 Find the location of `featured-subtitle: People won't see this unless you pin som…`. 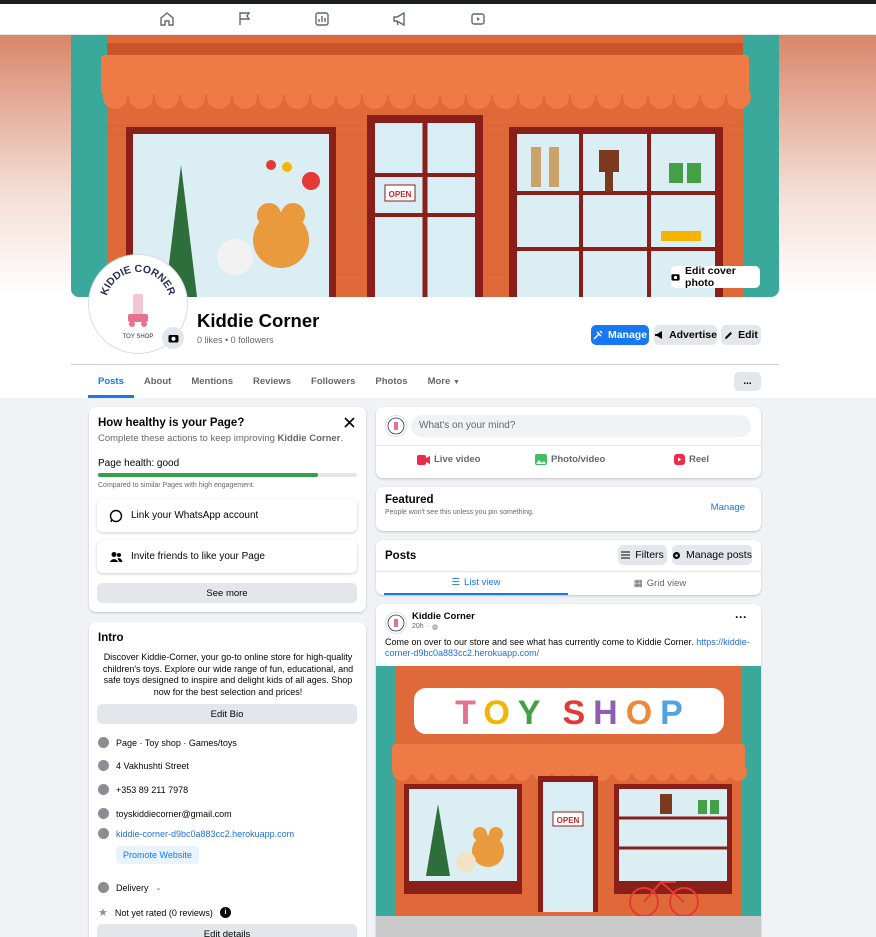

featured-subtitle: People won't see this unless you pin som… is located at coordinates (459, 512).